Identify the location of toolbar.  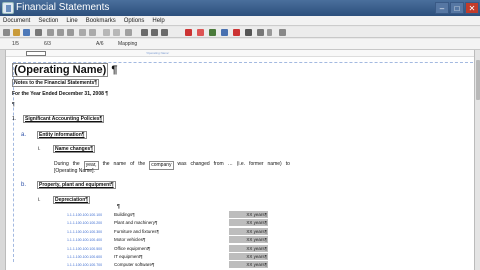
(240, 32).